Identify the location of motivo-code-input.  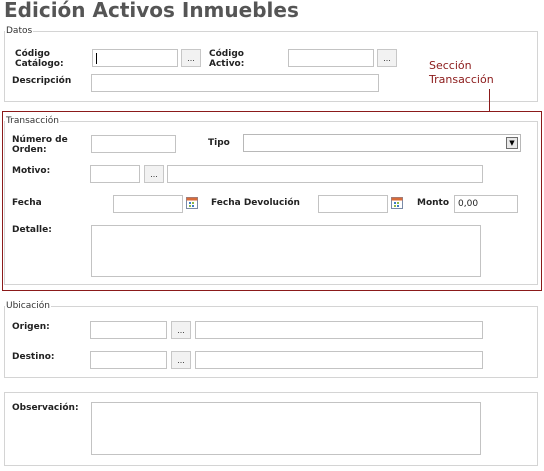
(115, 174).